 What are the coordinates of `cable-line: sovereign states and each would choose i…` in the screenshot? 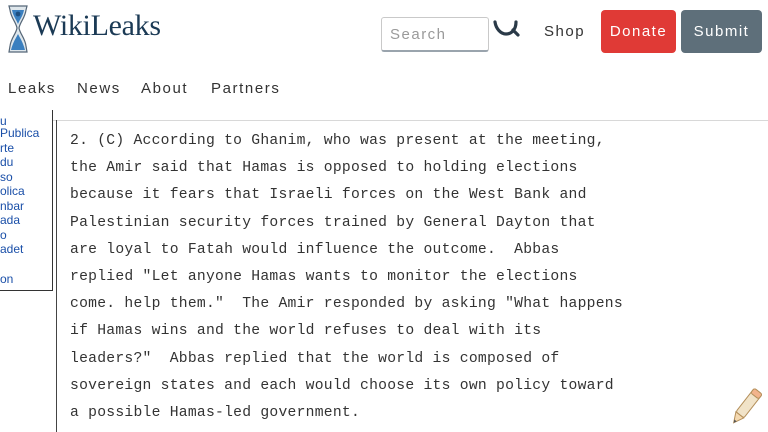 It's located at (342, 385).